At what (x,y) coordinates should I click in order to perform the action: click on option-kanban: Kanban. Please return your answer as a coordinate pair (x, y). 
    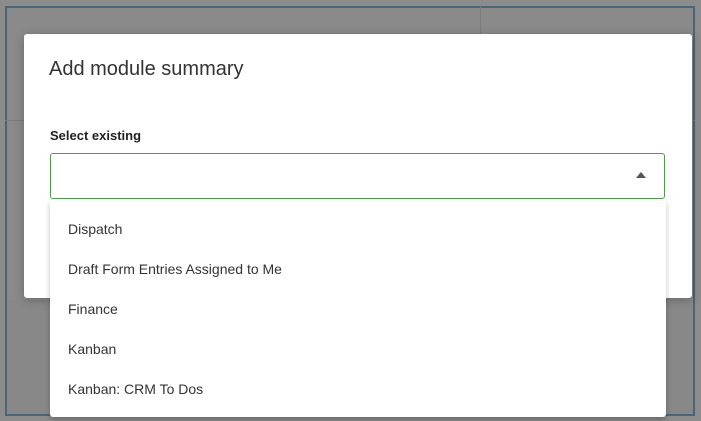
    Looking at the image, I should click on (358, 349).